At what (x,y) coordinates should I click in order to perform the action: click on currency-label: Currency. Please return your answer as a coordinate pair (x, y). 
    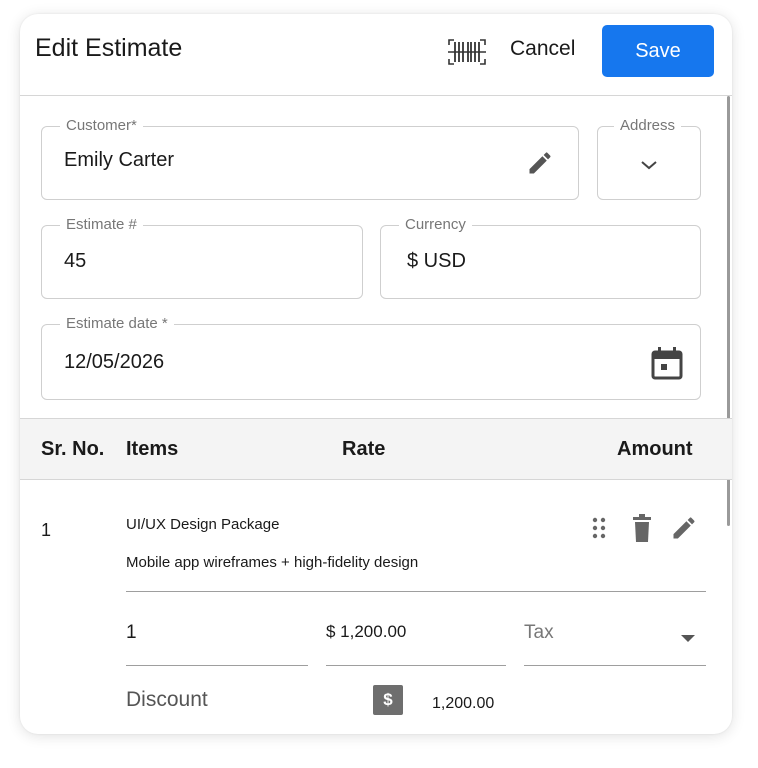
    Looking at the image, I should click on (435, 225).